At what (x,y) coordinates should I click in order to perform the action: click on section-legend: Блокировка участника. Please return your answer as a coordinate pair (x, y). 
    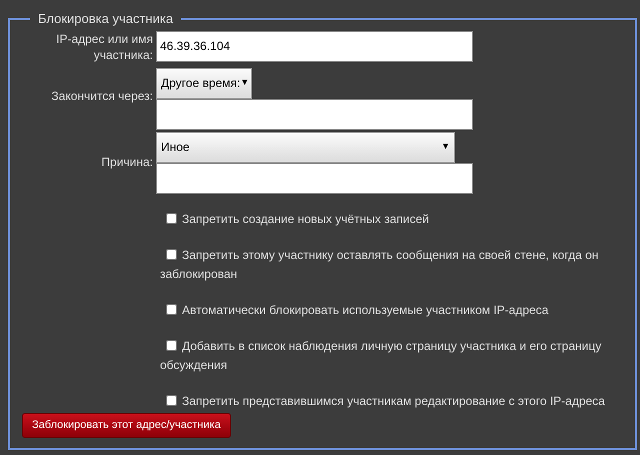
    Looking at the image, I should click on (106, 18).